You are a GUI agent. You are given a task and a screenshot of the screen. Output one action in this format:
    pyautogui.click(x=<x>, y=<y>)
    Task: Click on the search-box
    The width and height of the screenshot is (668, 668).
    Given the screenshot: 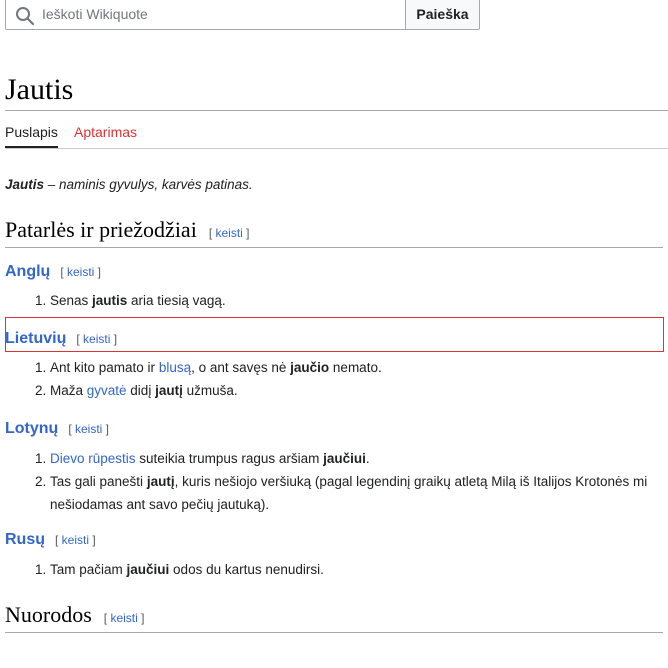 What is the action you would take?
    pyautogui.click(x=206, y=15)
    